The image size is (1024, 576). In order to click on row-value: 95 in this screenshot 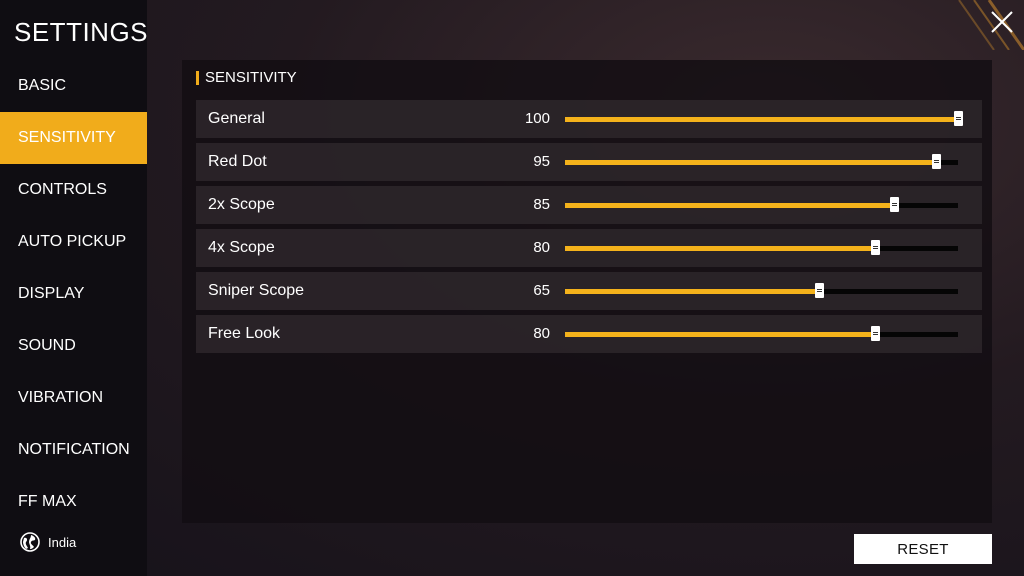, I will do `click(541, 161)`.